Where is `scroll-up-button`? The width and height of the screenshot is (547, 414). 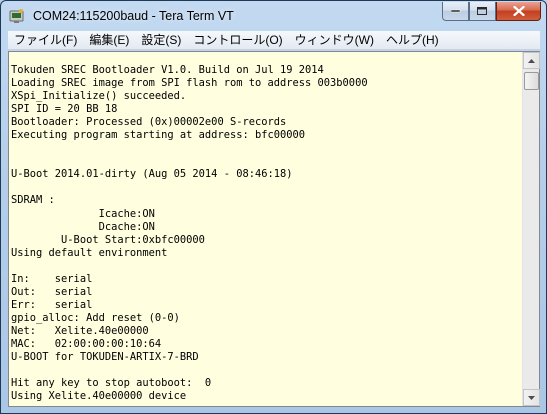
scroll-up-button is located at coordinates (531, 60).